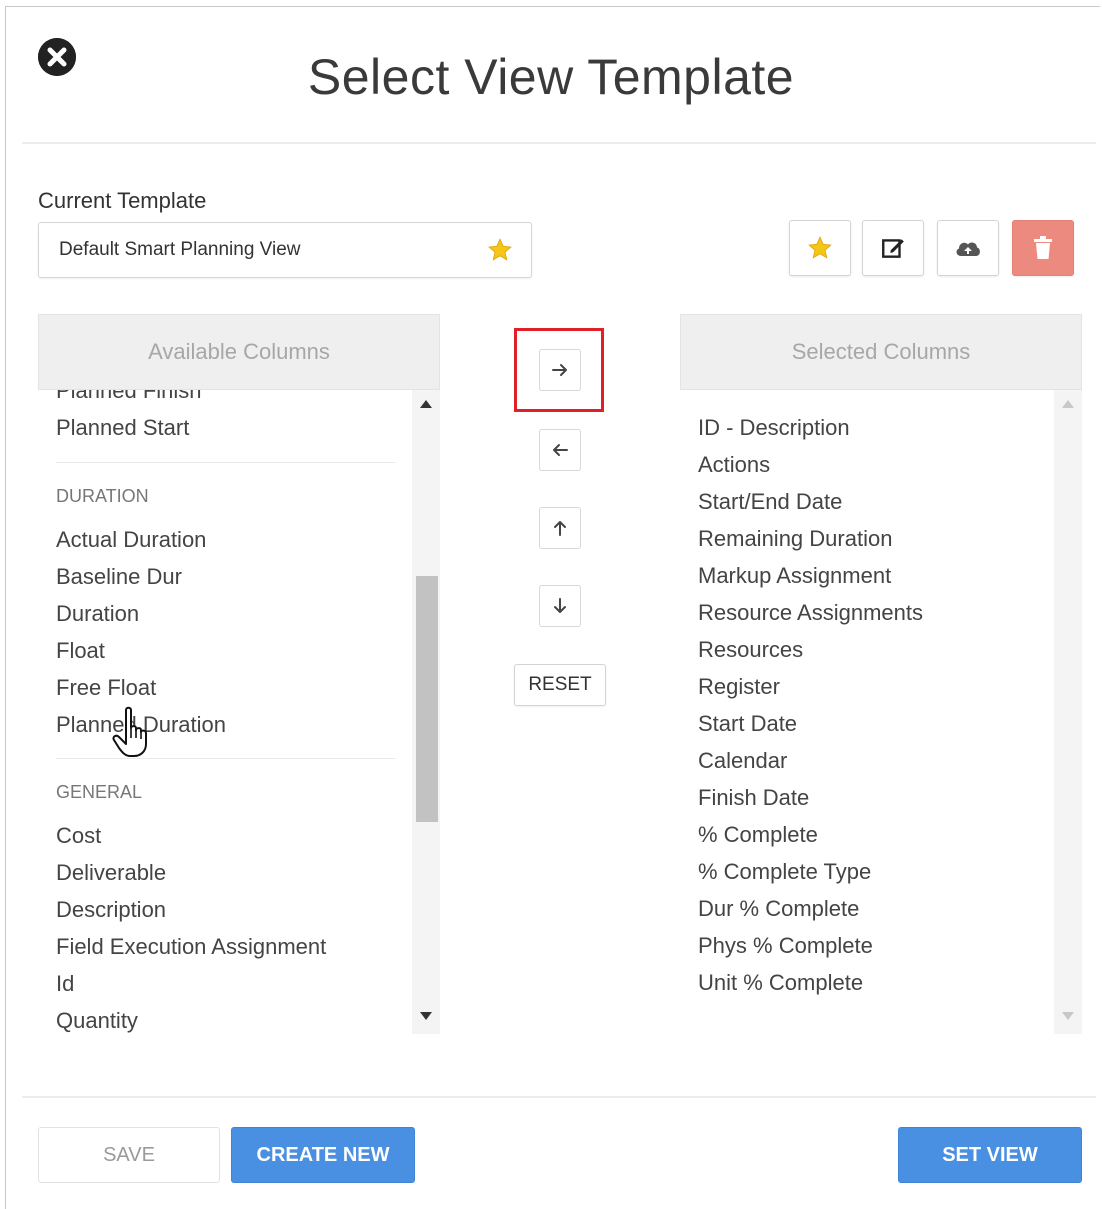 This screenshot has height=1209, width=1102. Describe the element at coordinates (559, 1097) in the screenshot. I see `footer-divider` at that location.